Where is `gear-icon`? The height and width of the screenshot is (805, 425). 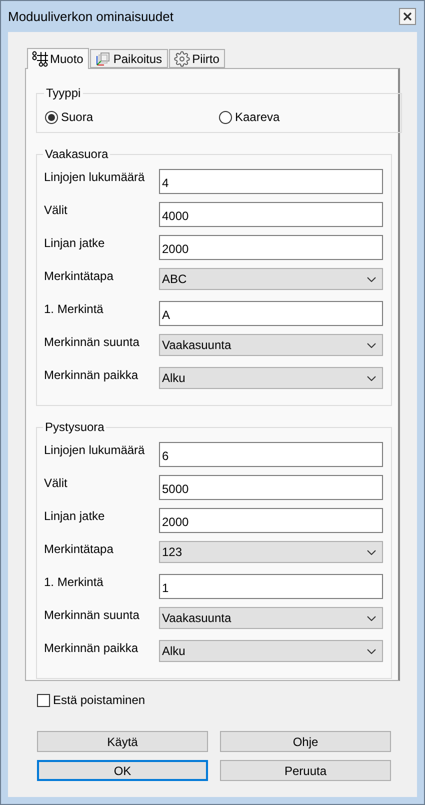 gear-icon is located at coordinates (182, 58).